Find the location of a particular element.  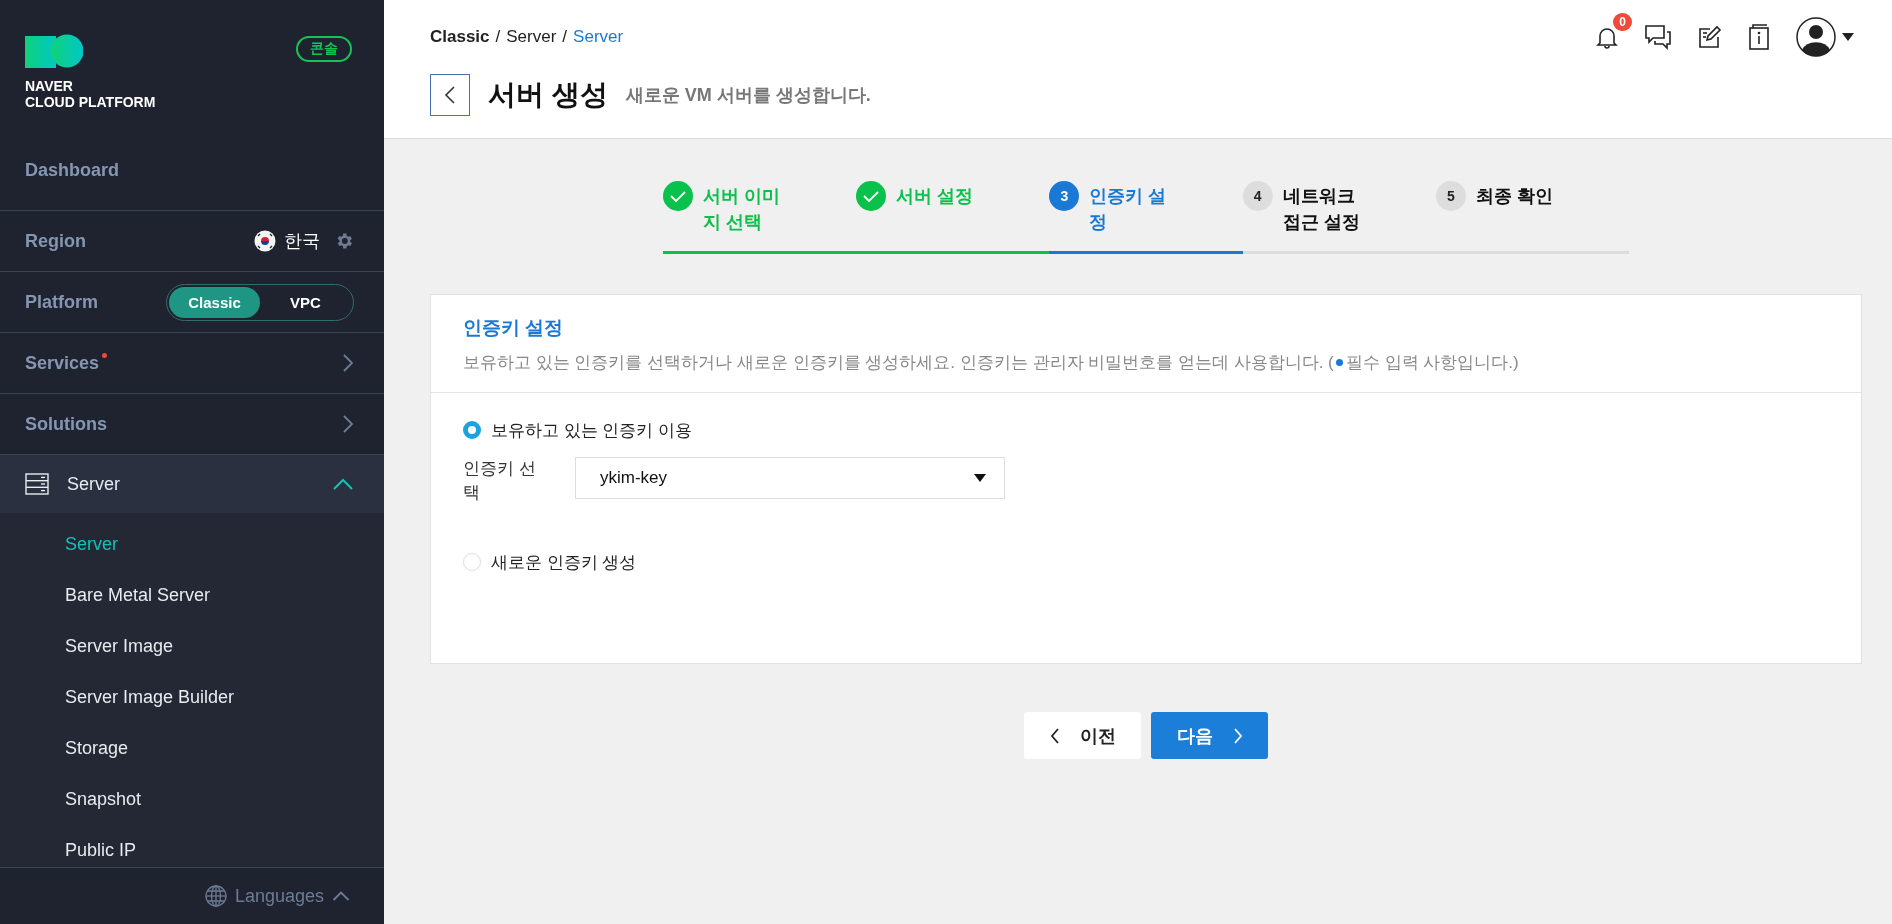

submenu-item: Server is located at coordinates (224, 544).